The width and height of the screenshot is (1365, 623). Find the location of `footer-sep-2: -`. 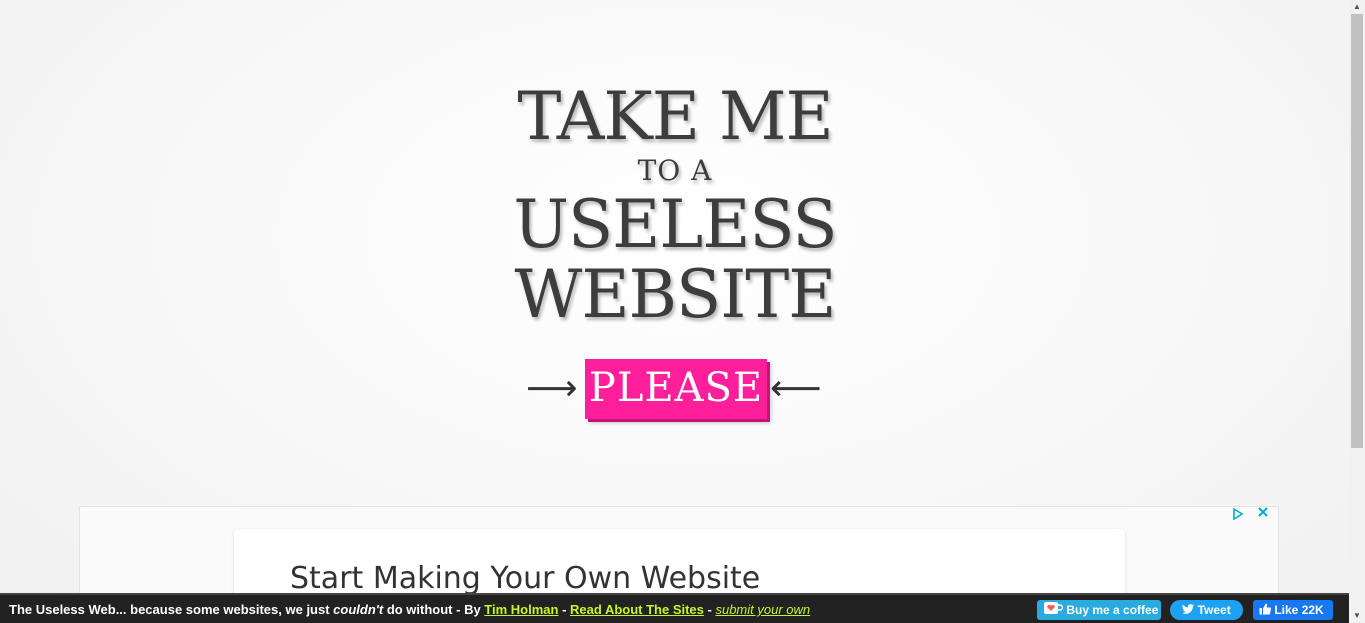

footer-sep-2: - is located at coordinates (709, 609).